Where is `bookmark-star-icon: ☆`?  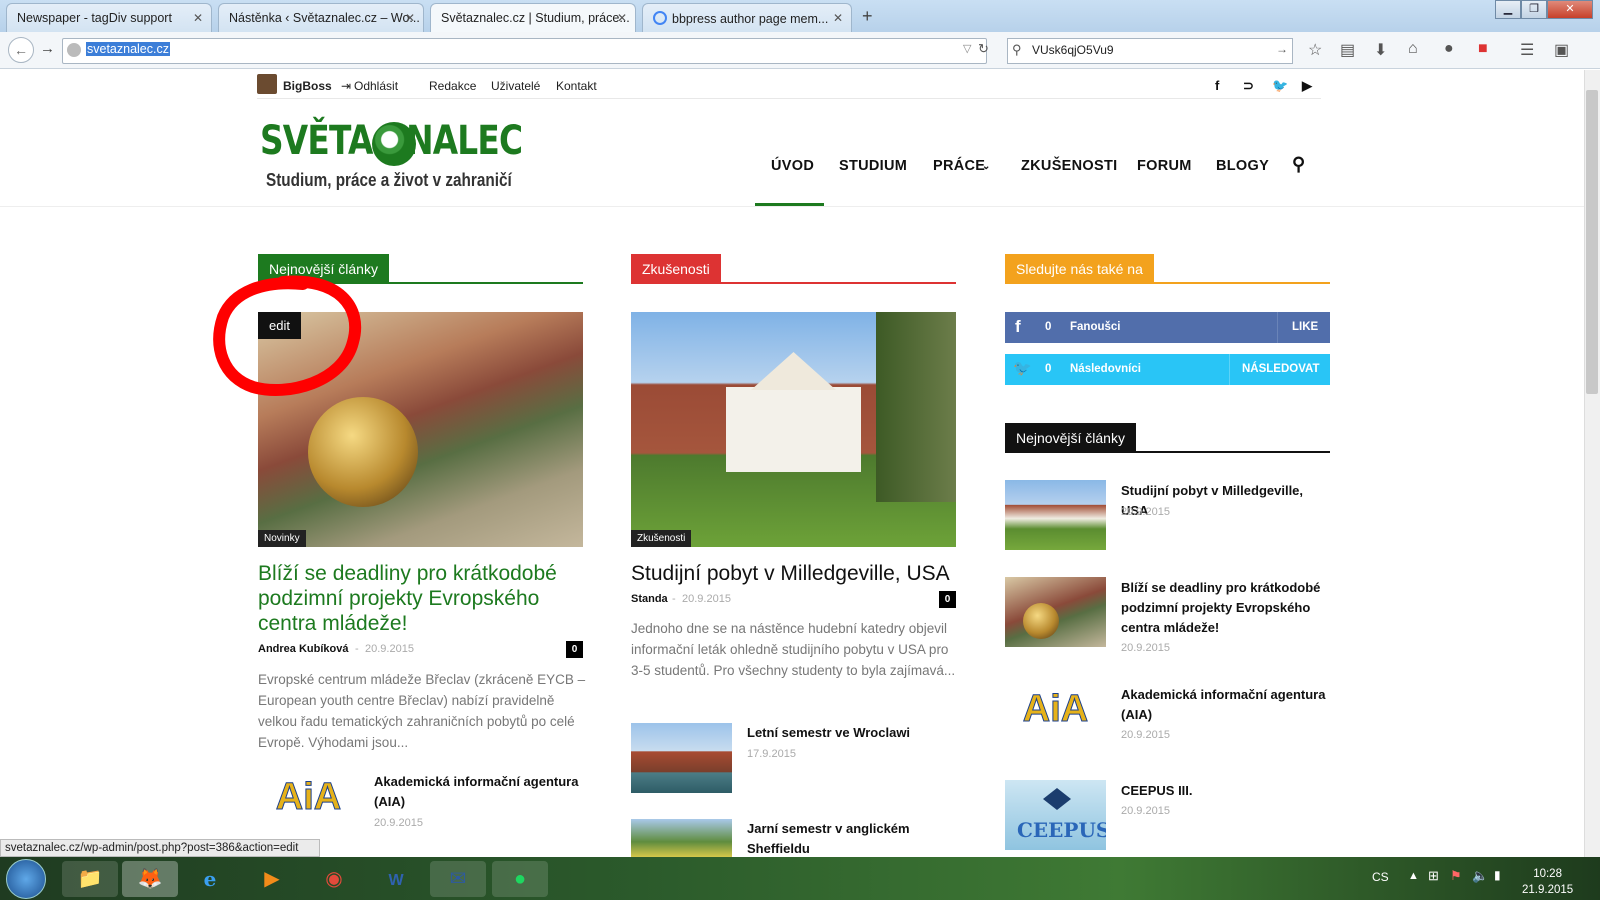 bookmark-star-icon: ☆ is located at coordinates (1315, 50).